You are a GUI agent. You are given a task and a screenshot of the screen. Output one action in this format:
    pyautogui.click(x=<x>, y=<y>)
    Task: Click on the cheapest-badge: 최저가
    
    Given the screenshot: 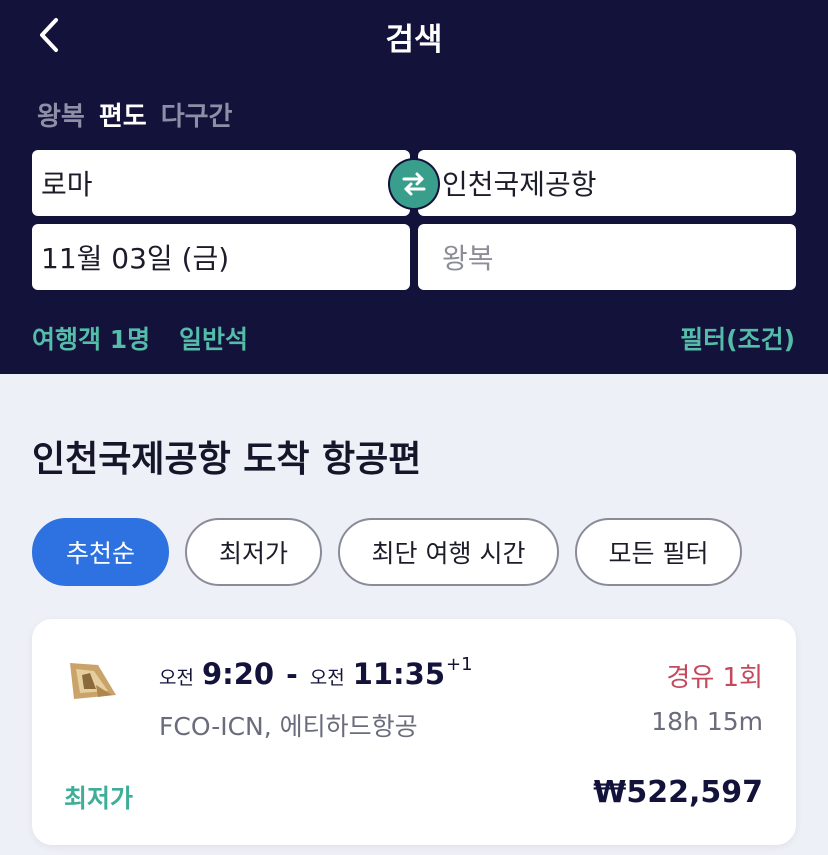 What is the action you would take?
    pyautogui.click(x=99, y=798)
    